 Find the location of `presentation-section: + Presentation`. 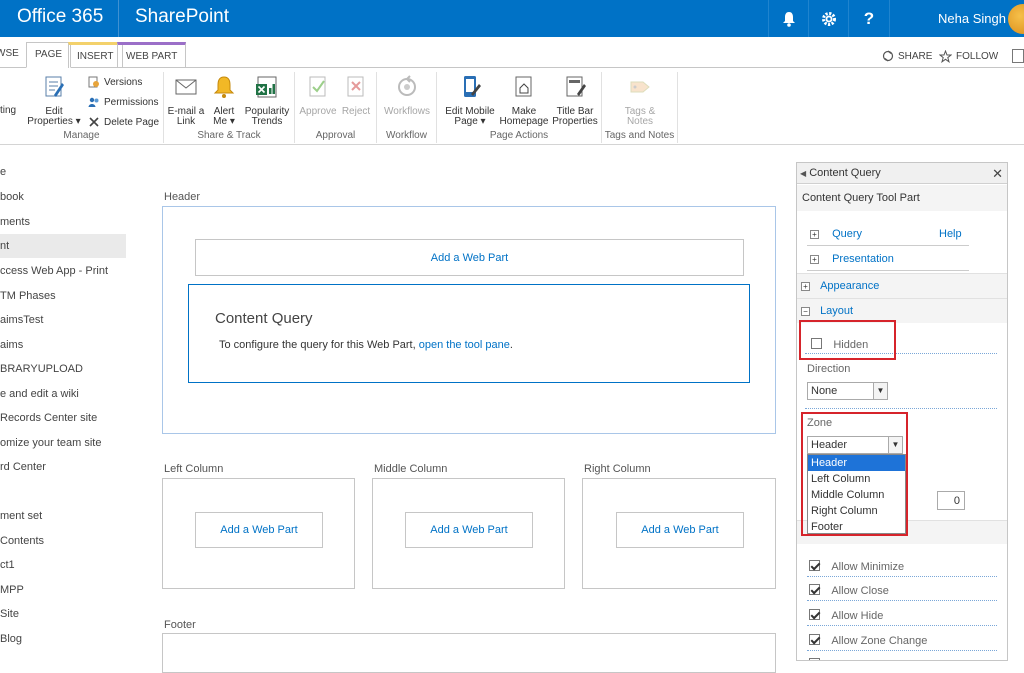

presentation-section: + Presentation is located at coordinates (852, 259).